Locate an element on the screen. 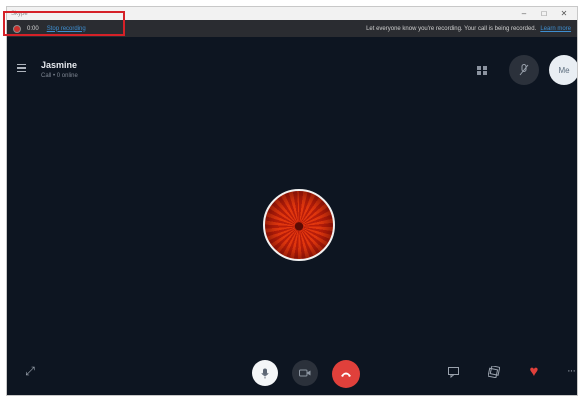 Image resolution: width=582 pixels, height=398 pixels. chat-glyph is located at coordinates (453, 372).